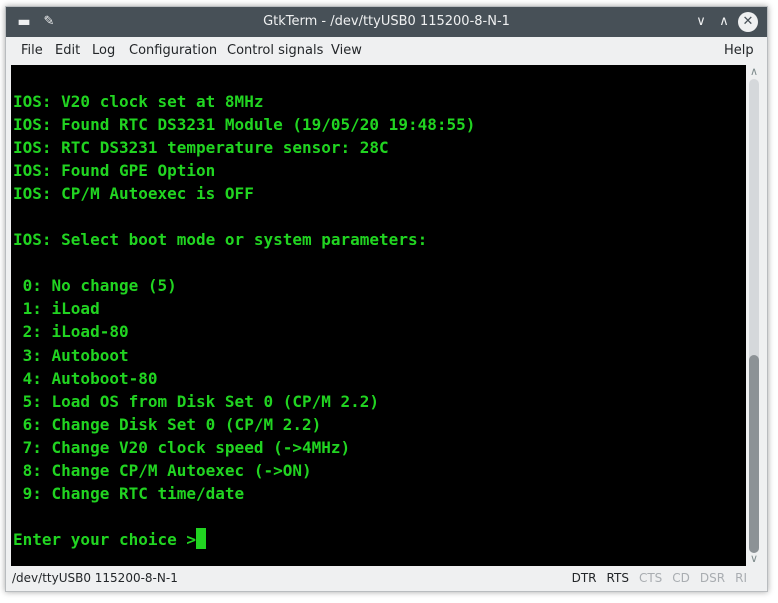 The width and height of the screenshot is (778, 603). What do you see at coordinates (741, 578) in the screenshot?
I see `signal-ri: RI` at bounding box center [741, 578].